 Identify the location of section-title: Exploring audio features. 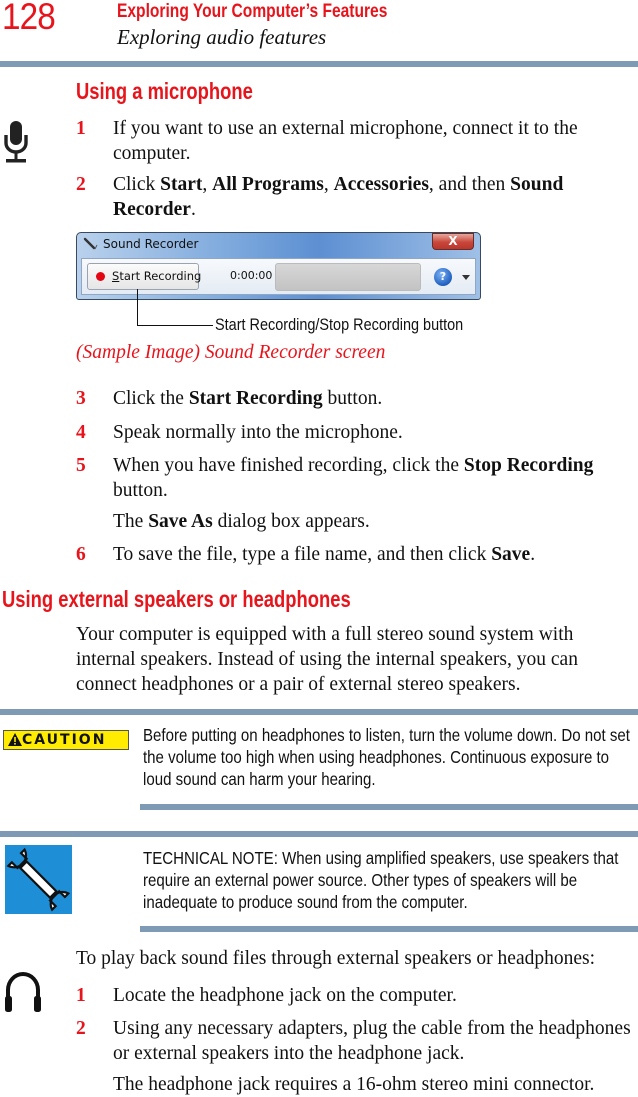
(222, 37).